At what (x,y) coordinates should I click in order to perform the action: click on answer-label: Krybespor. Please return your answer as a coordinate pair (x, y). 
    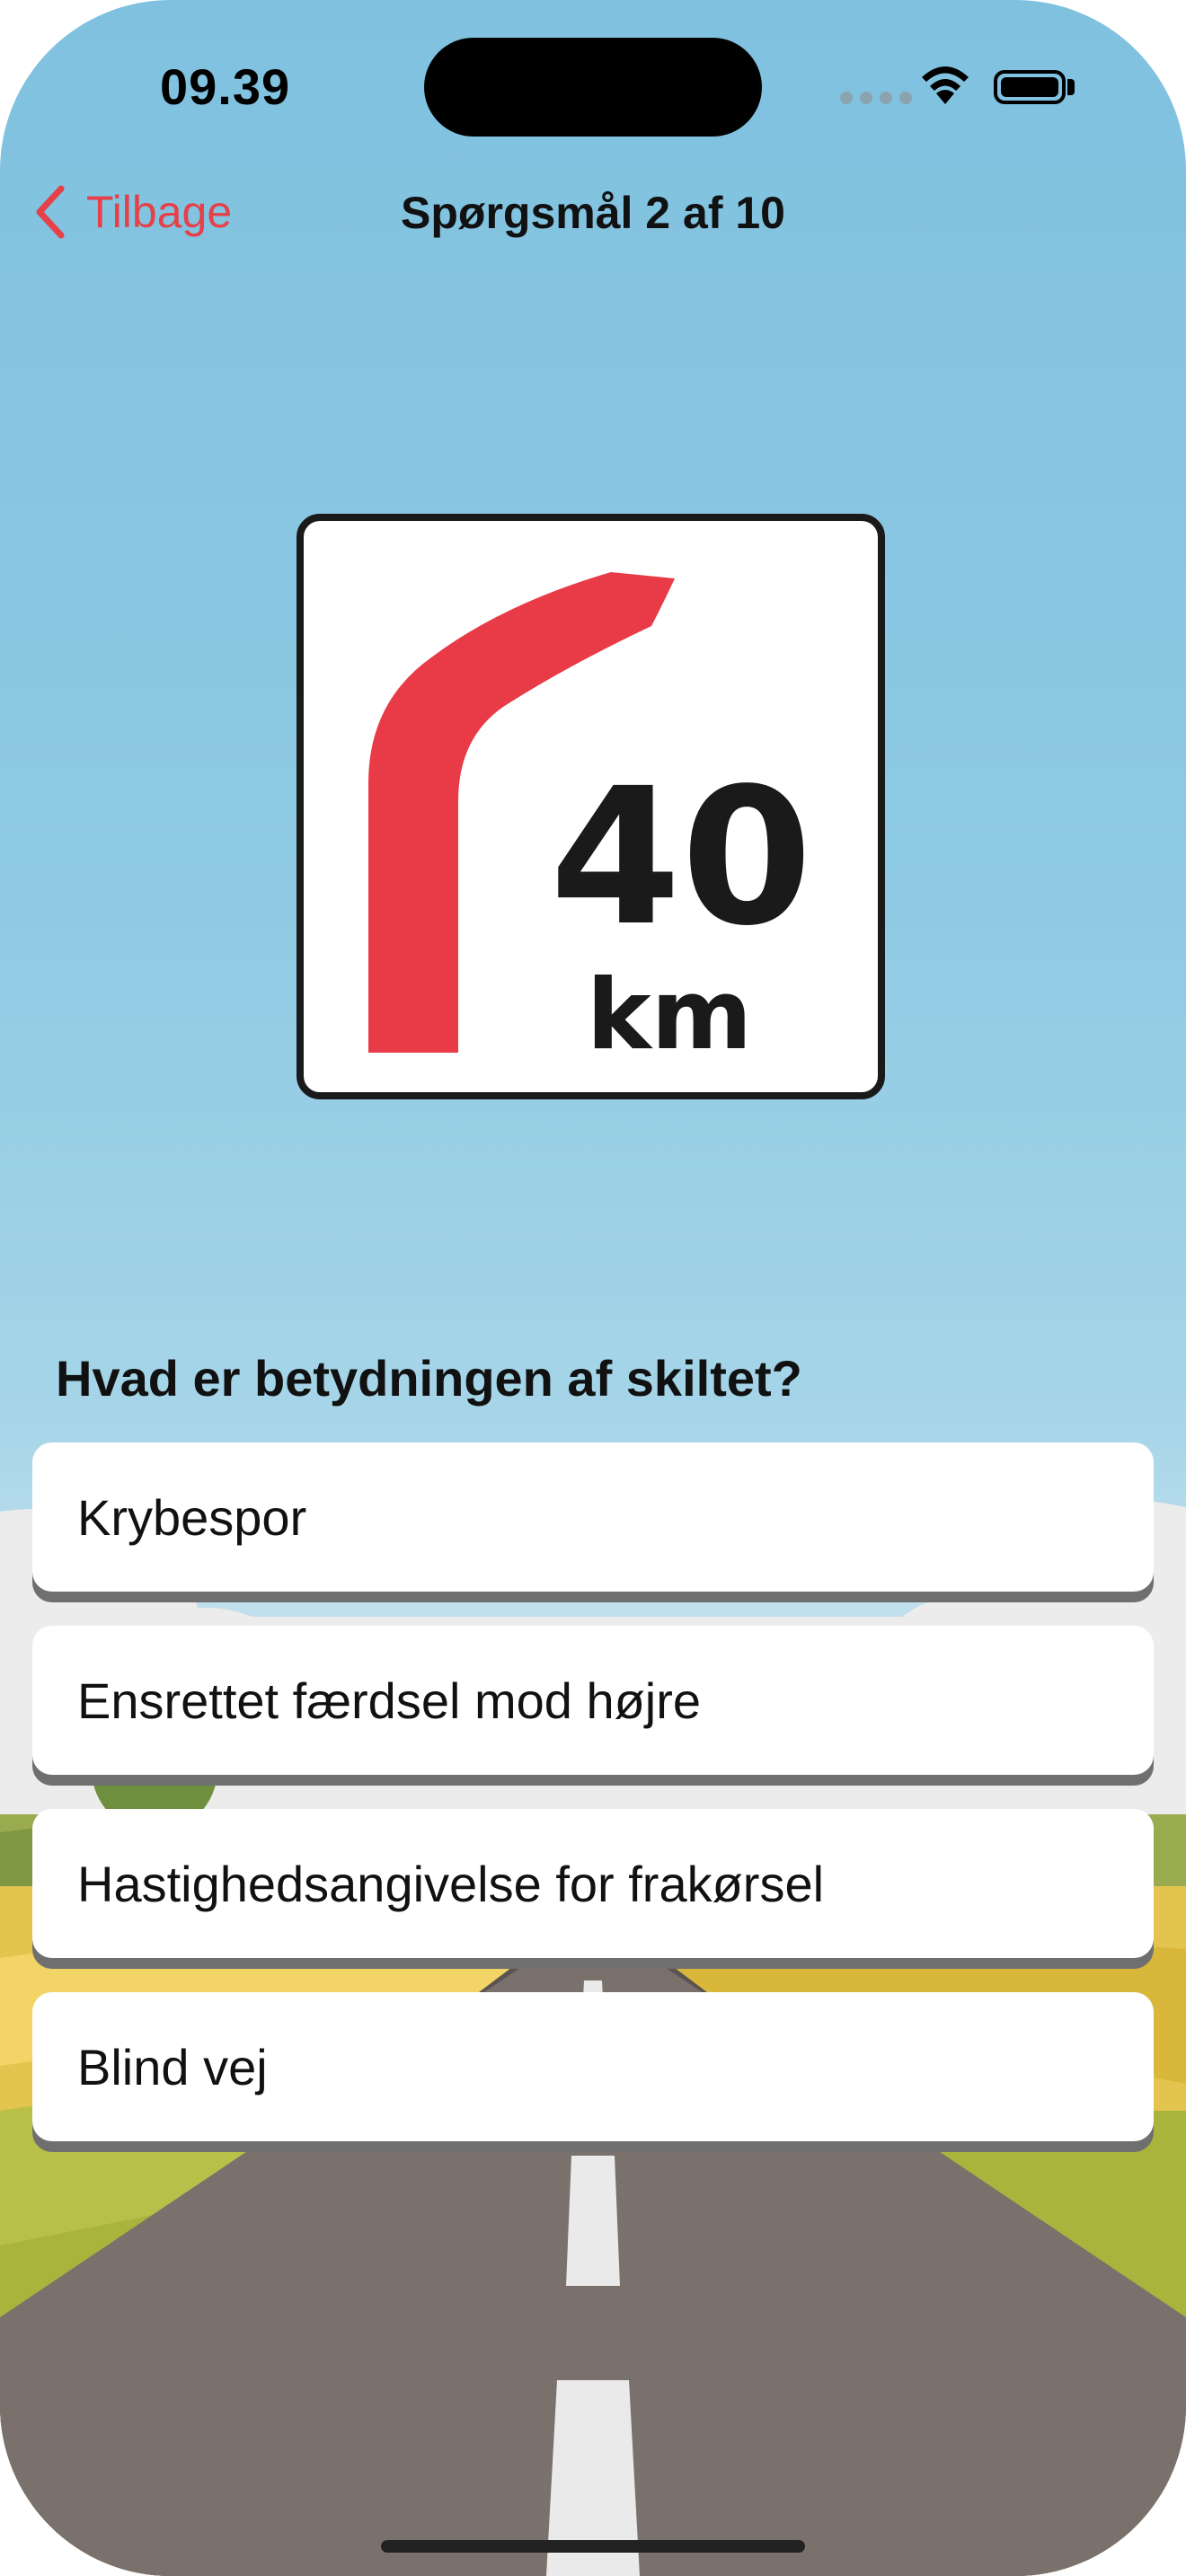
    Looking at the image, I should click on (192, 1517).